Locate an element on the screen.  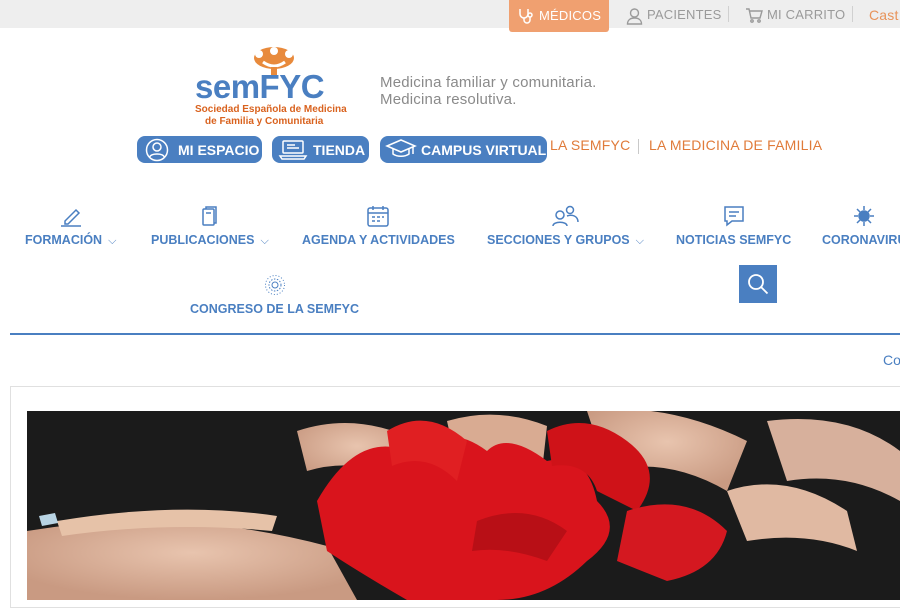
nav-coronavirus: CORONAVIRU is located at coordinates (861, 226).